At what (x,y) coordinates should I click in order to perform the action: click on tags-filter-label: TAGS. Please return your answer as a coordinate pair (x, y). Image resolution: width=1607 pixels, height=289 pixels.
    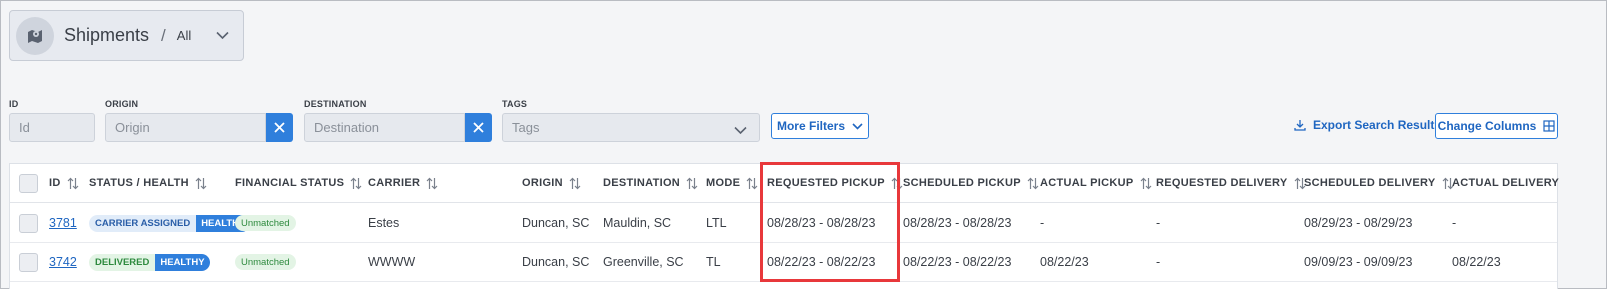
    Looking at the image, I should click on (515, 104).